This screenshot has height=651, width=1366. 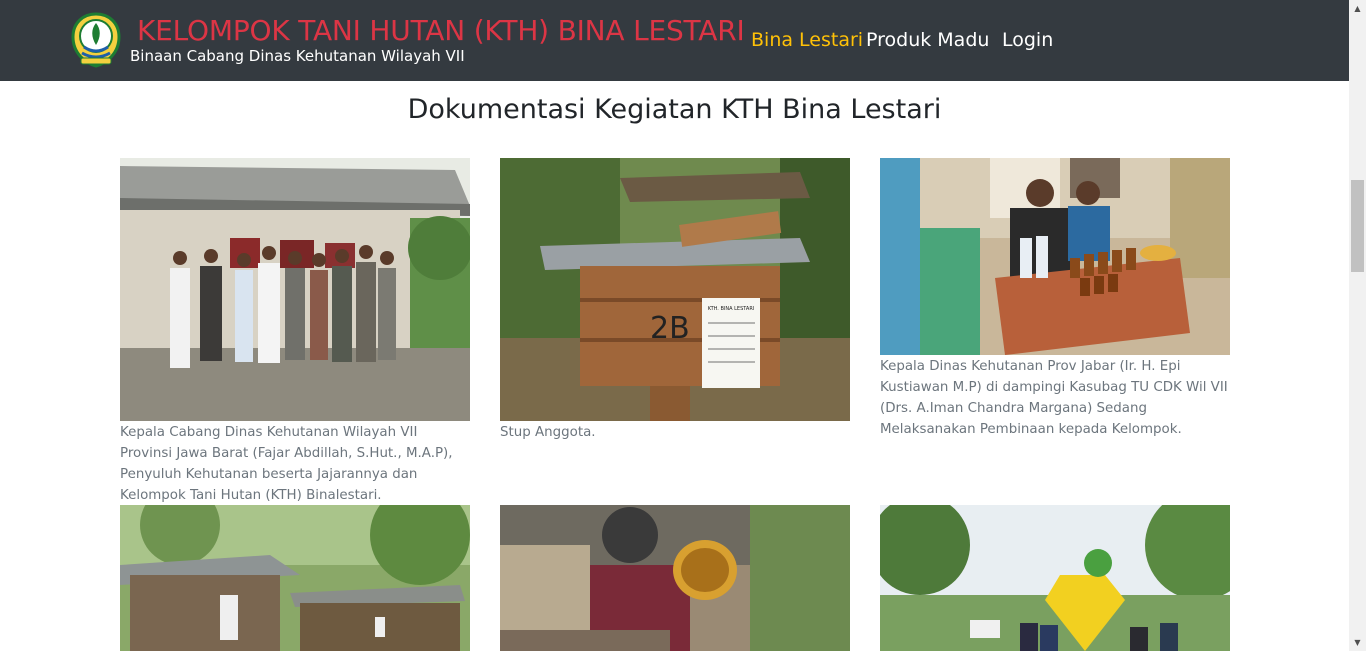 I want to click on gallery-photo: 2B KTH. BINA LESTARI, so click(x=675, y=289).